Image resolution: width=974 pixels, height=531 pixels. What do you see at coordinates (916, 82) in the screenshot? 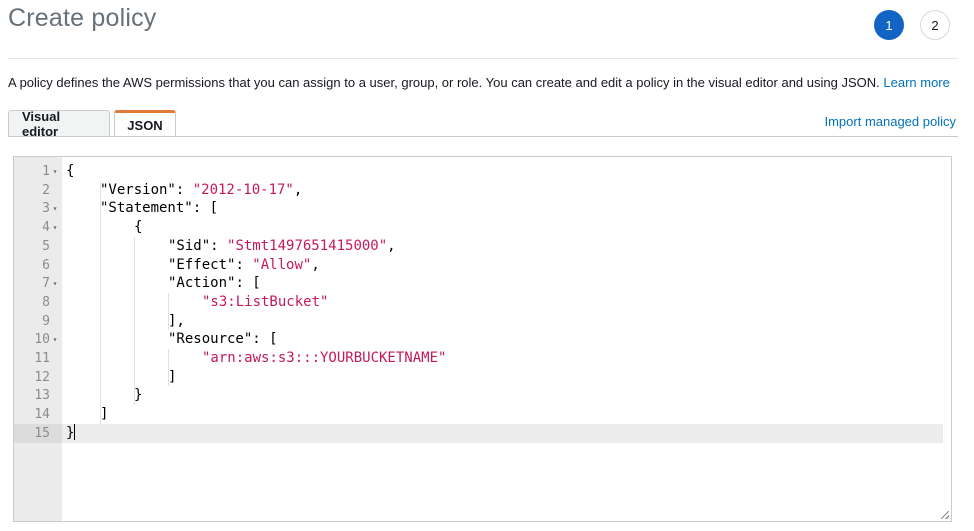
I see `learn-more-link: Learn more` at bounding box center [916, 82].